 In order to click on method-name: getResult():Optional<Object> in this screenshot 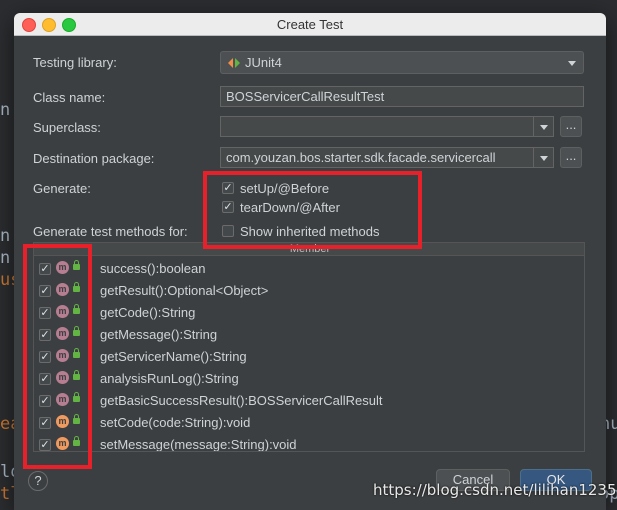, I will do `click(184, 290)`.